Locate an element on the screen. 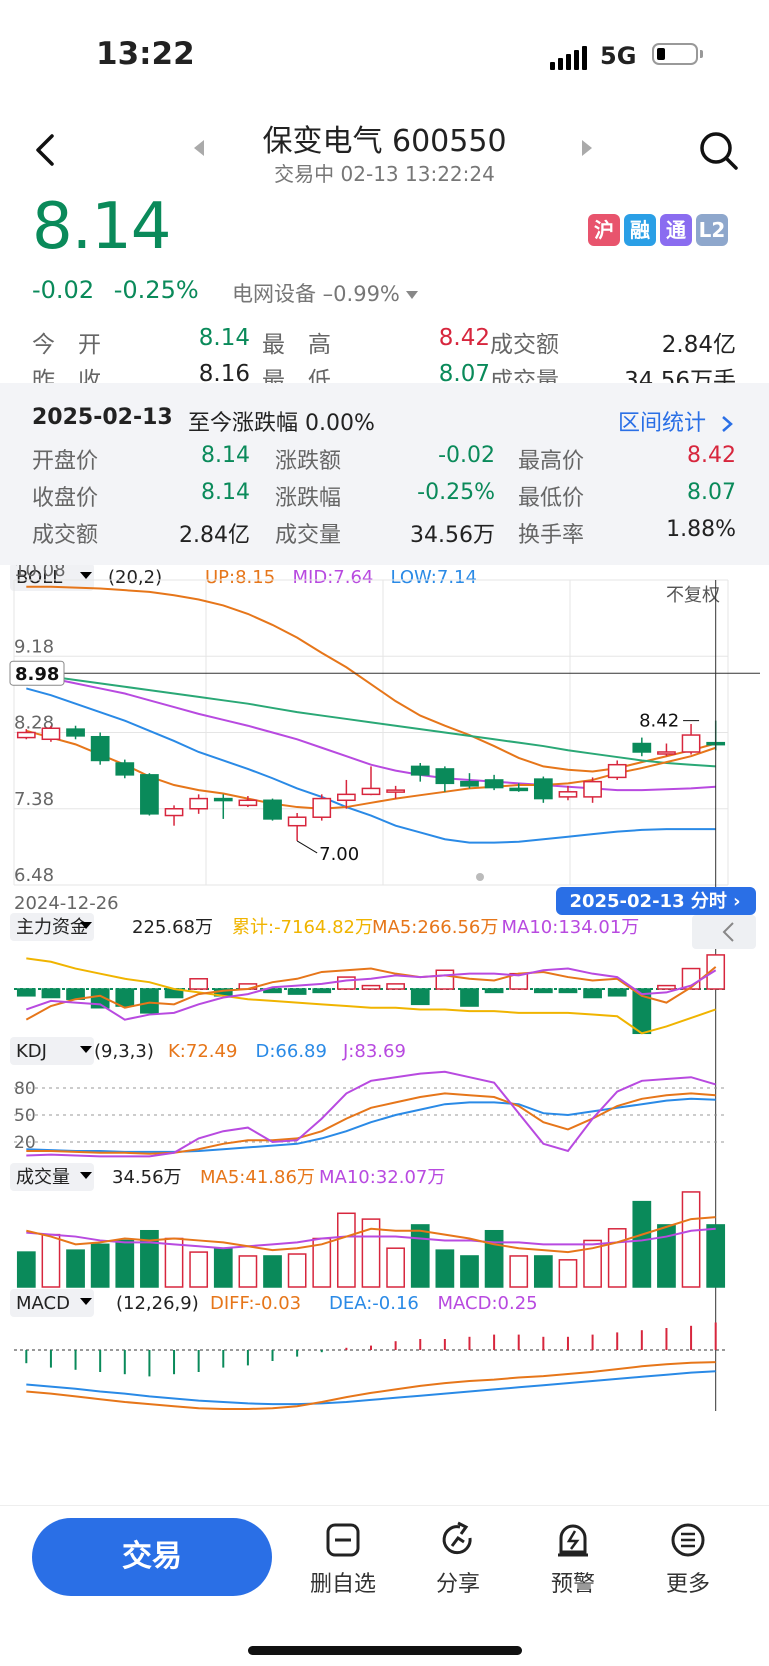 The height and width of the screenshot is (1666, 769). chart-legend-text: D:66.89 is located at coordinates (291, 1051).